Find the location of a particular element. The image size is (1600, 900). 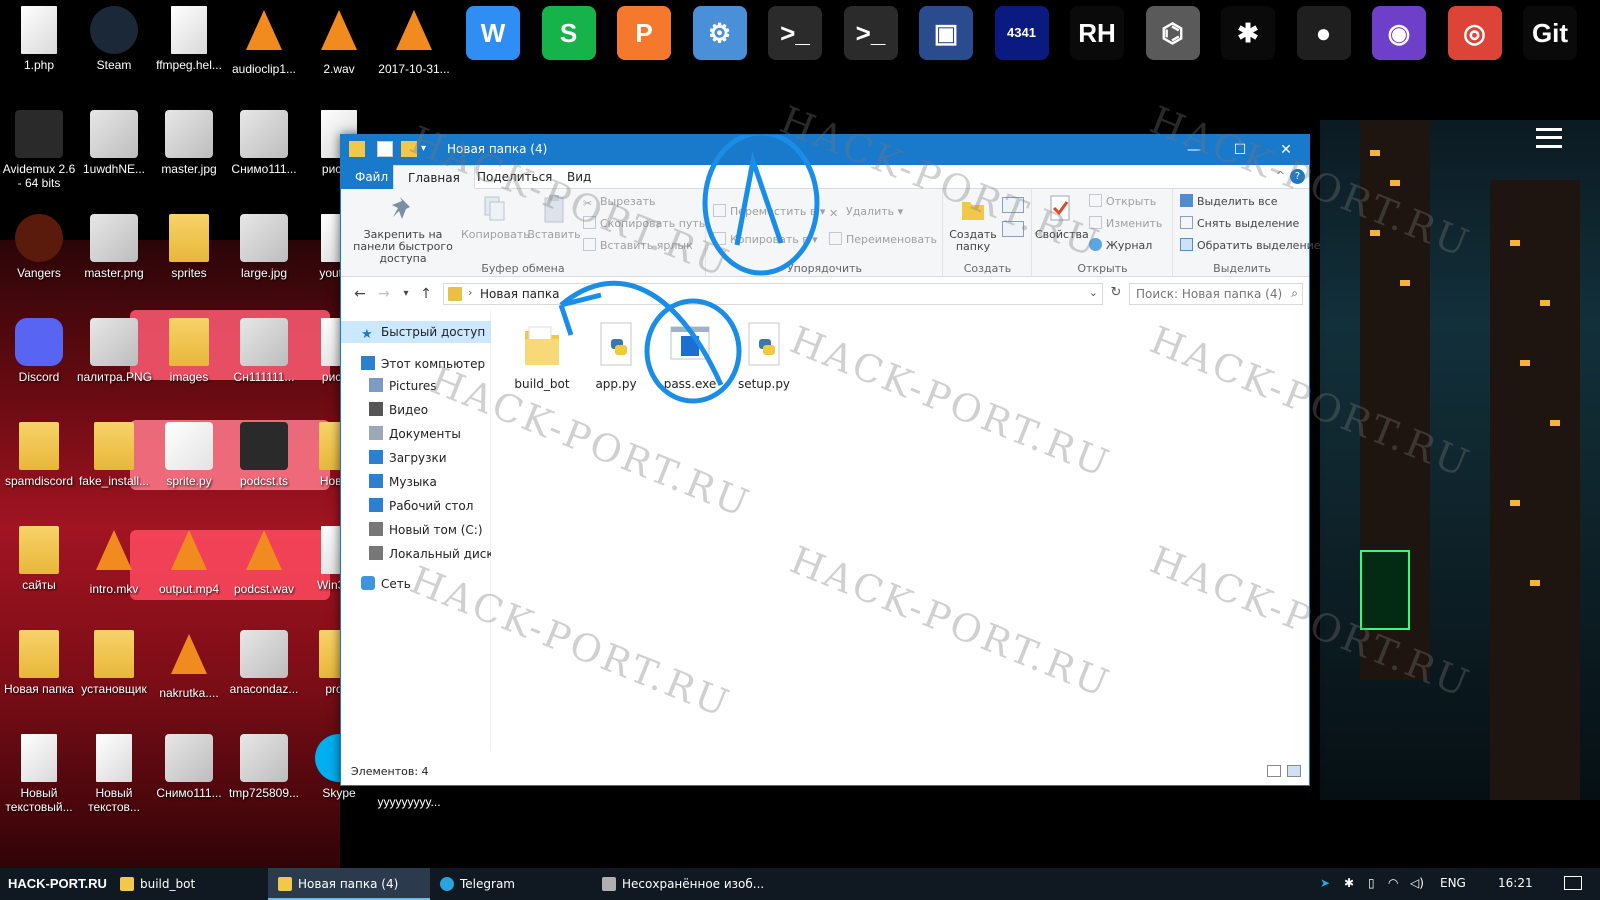

nav-item: Документы is located at coordinates (416, 434).